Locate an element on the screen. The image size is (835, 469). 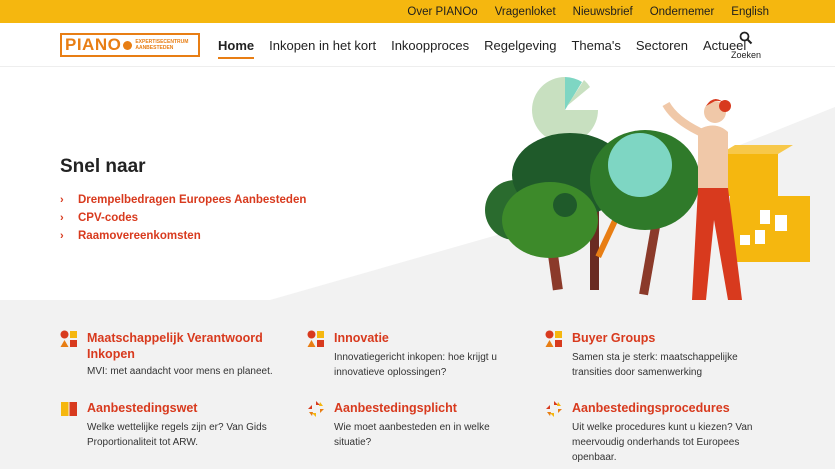
quick-link-label: Drempelbedragen Europees Aanbesteden is located at coordinates (192, 200).